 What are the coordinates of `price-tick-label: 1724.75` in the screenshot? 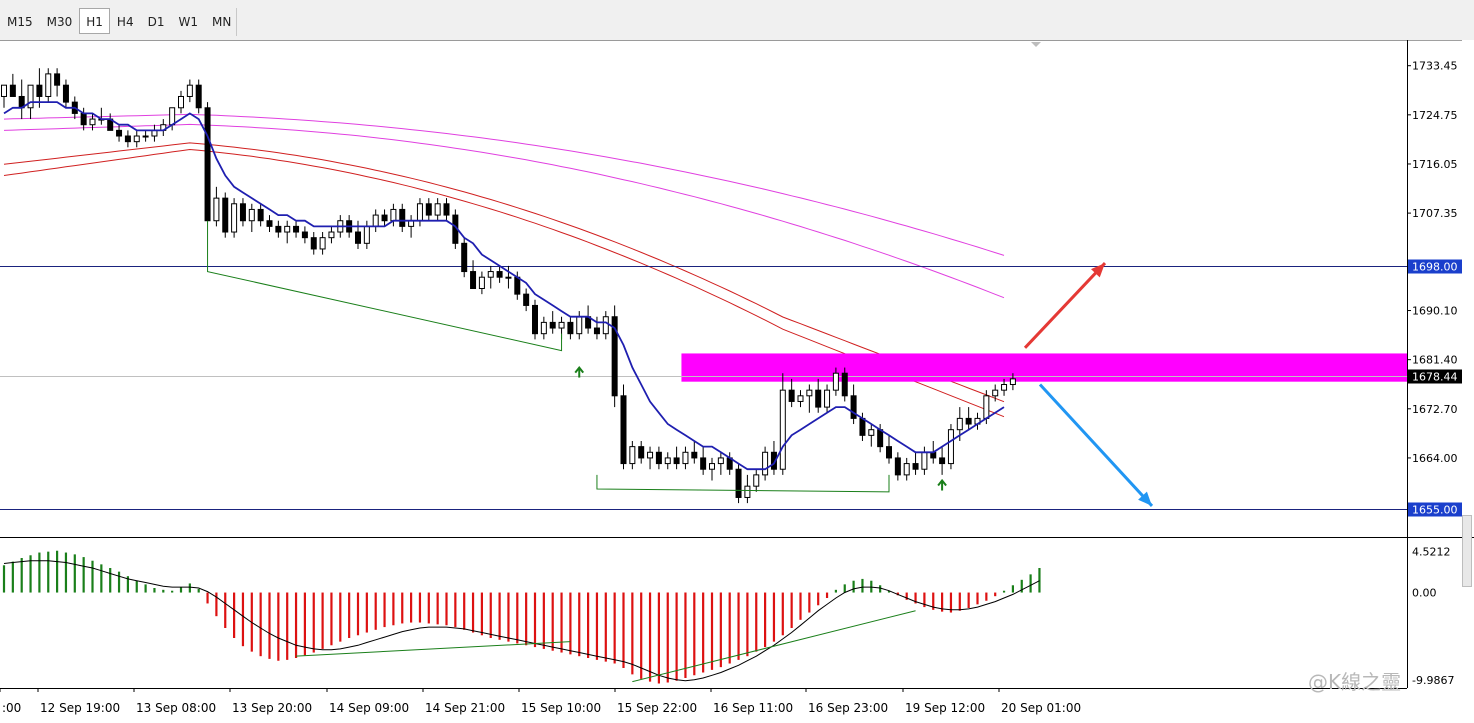 It's located at (1435, 115).